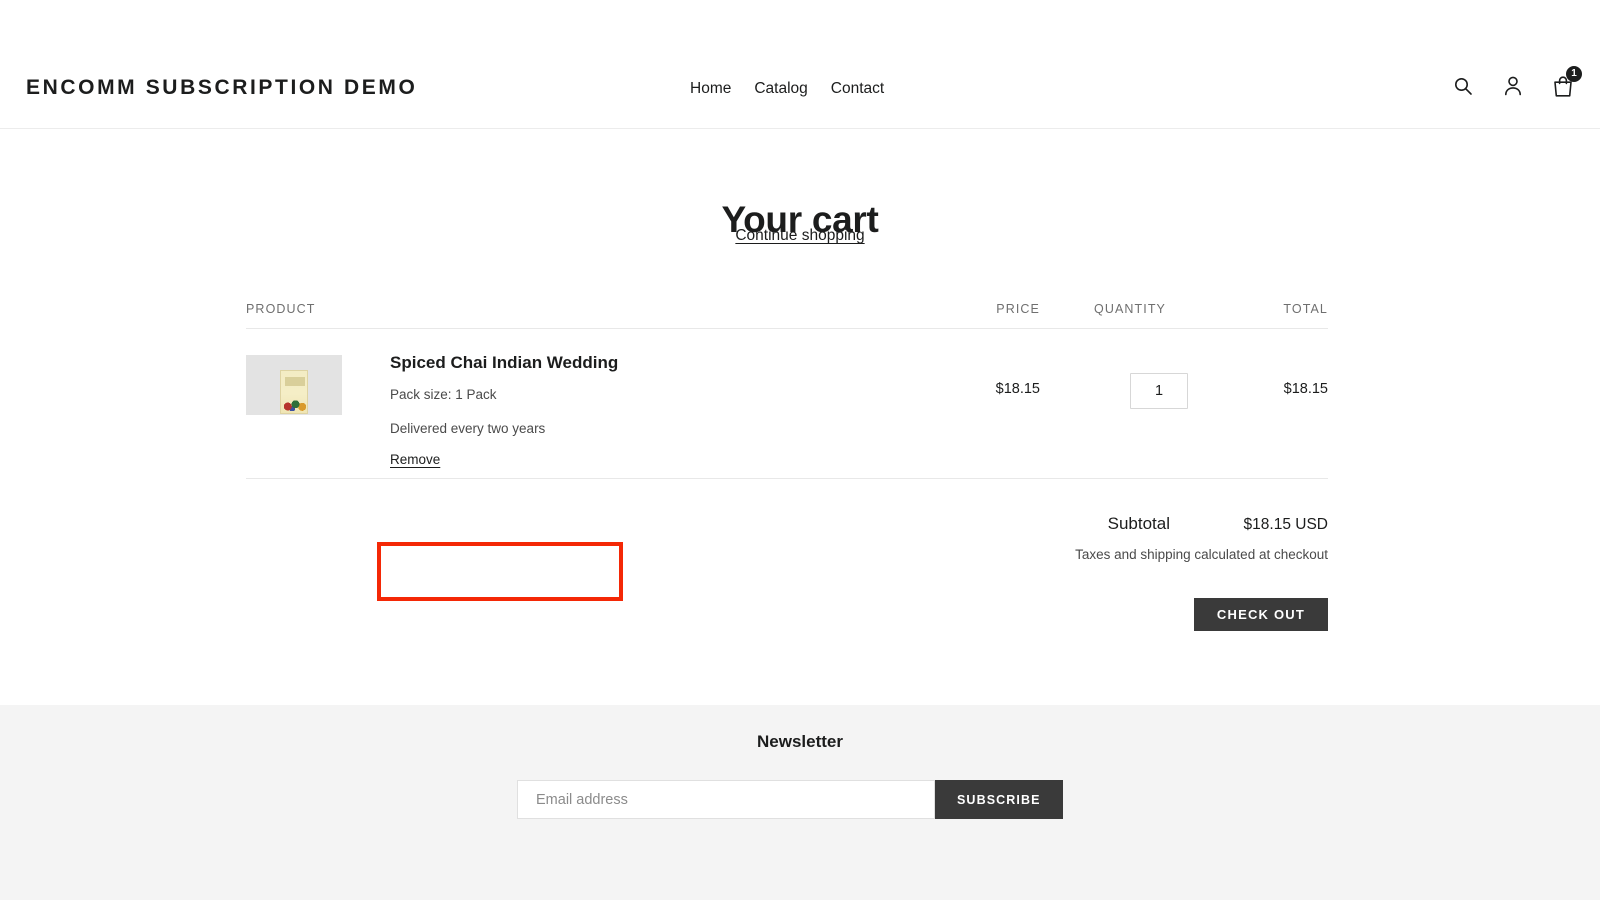  I want to click on checkout-button-wrap: CHECK OUT, so click(787, 614).